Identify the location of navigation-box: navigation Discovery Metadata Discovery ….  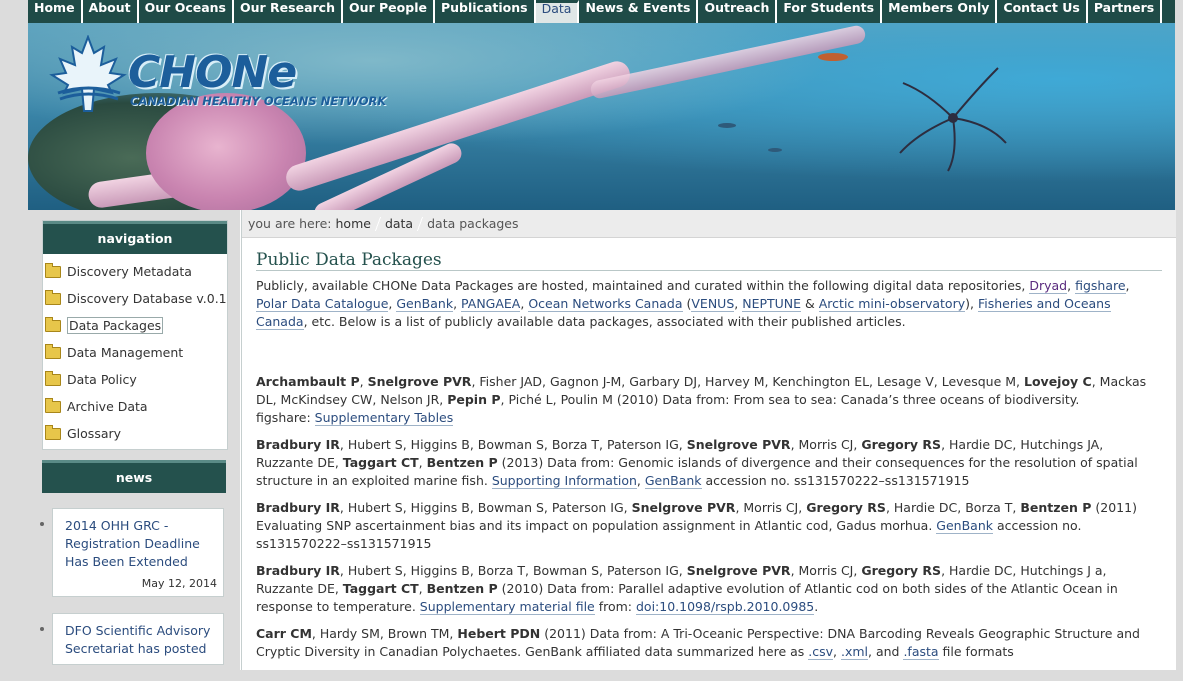
(135, 335).